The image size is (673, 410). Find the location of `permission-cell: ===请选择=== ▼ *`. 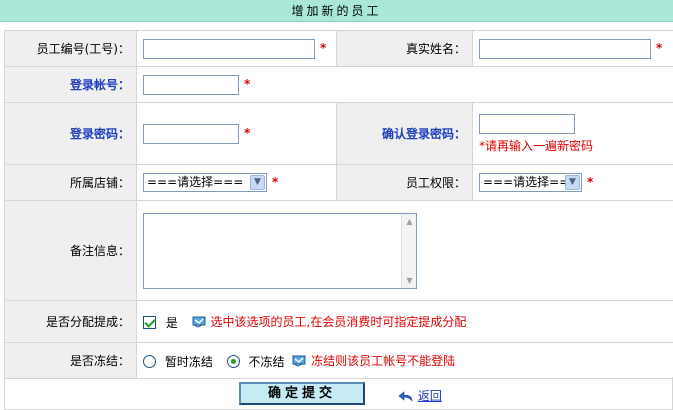

permission-cell: ===请选择=== ▼ * is located at coordinates (572, 182).